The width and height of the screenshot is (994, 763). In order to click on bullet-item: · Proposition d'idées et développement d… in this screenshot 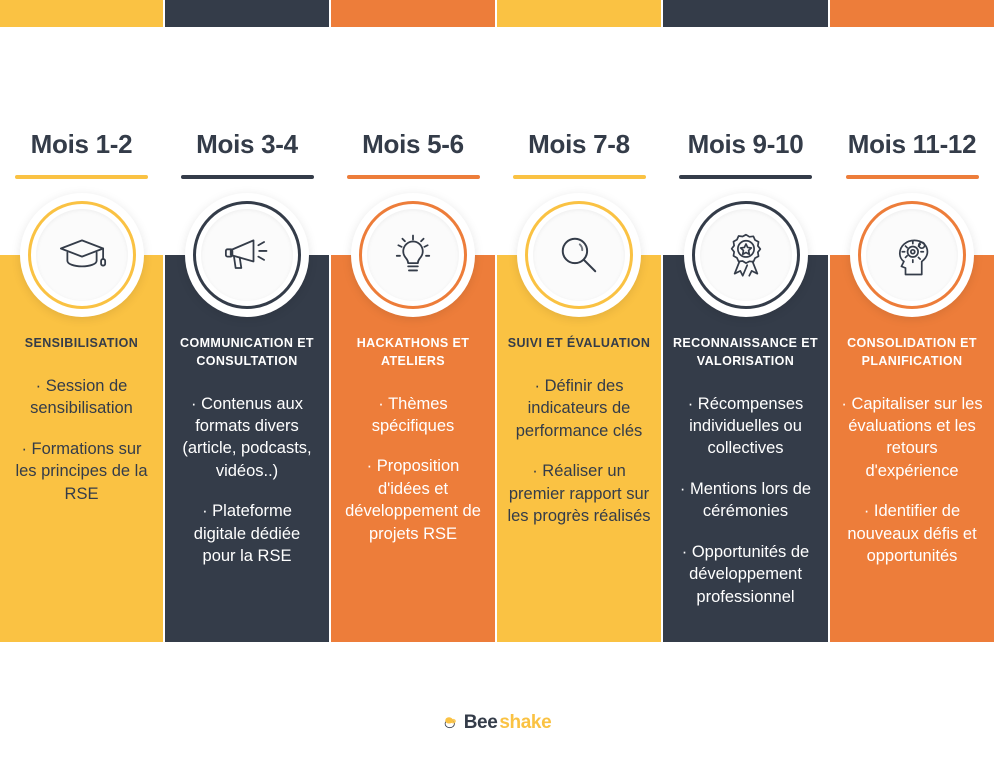, I will do `click(413, 500)`.